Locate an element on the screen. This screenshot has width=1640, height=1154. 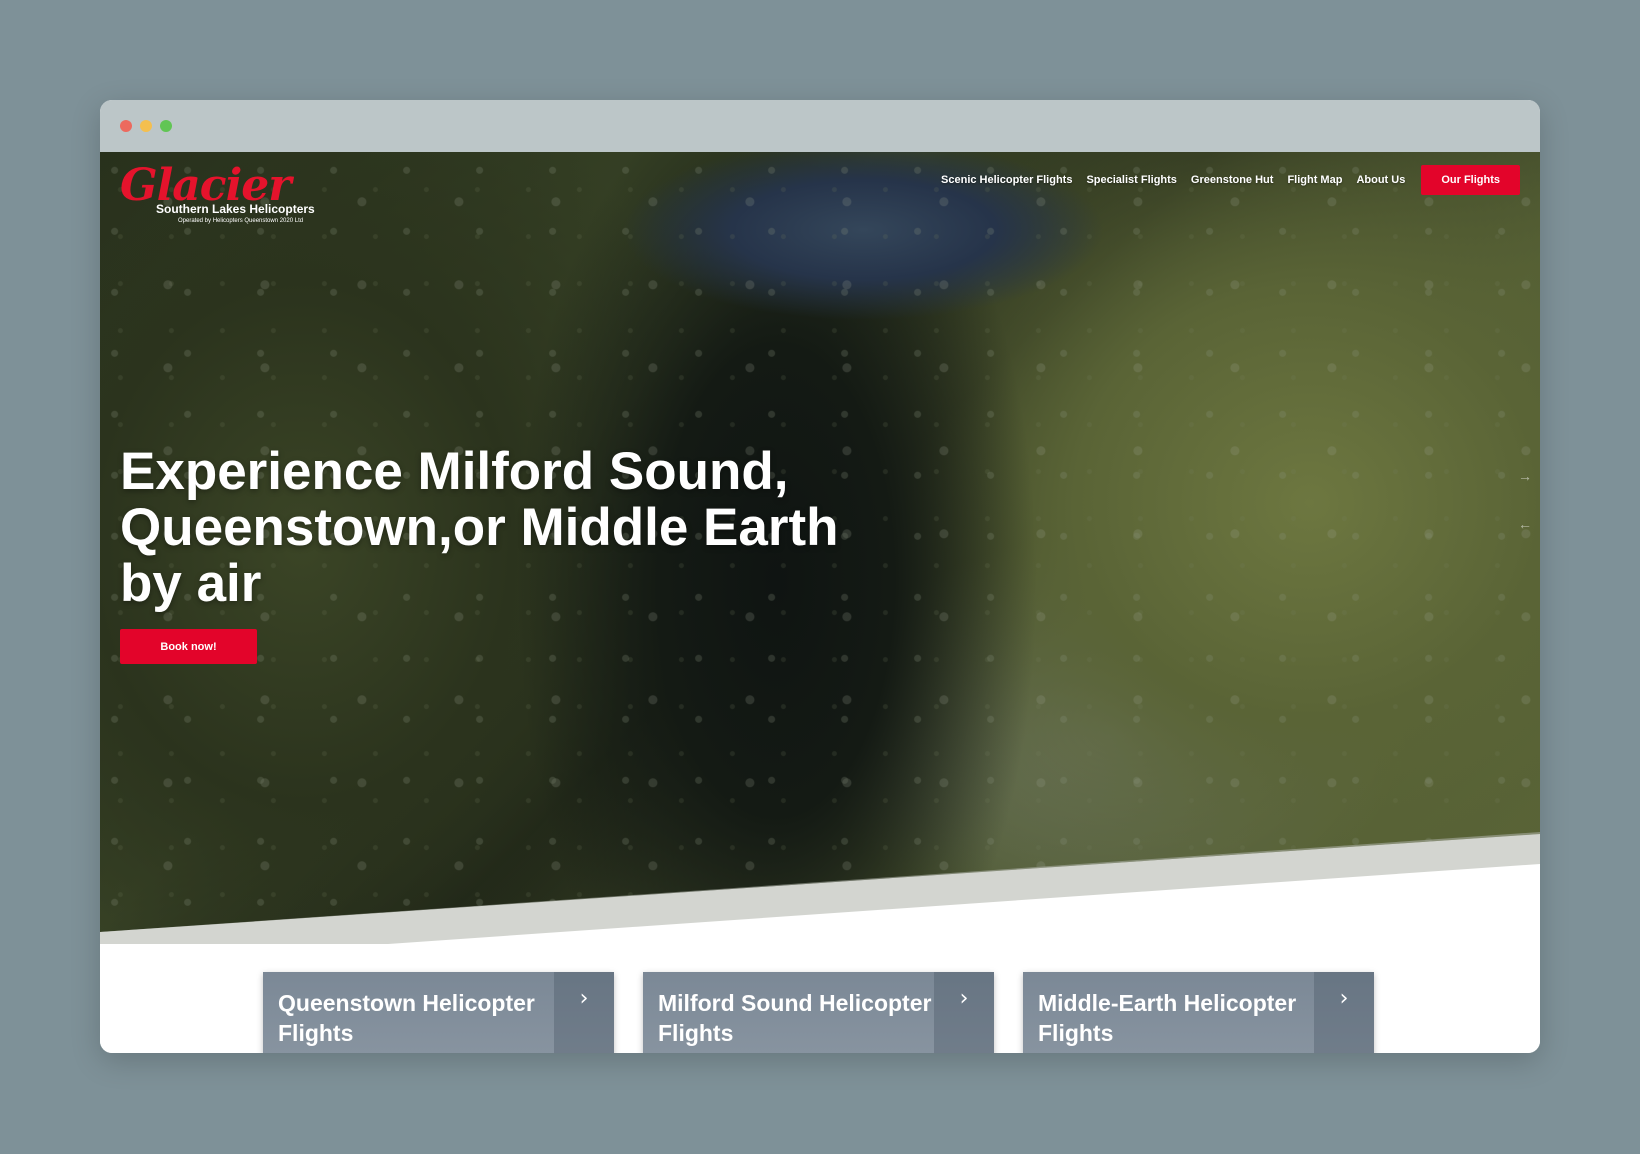
nav-specialist-flights: Specialist Flights is located at coordinates (1131, 180).